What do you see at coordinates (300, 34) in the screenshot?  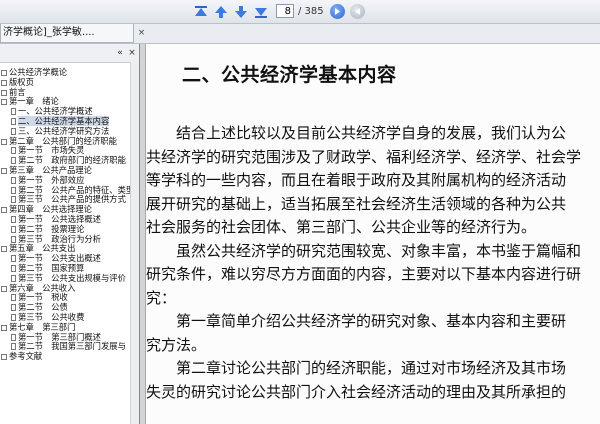 I see `document-tab-strip: 济学概论]_张学敏.... ×` at bounding box center [300, 34].